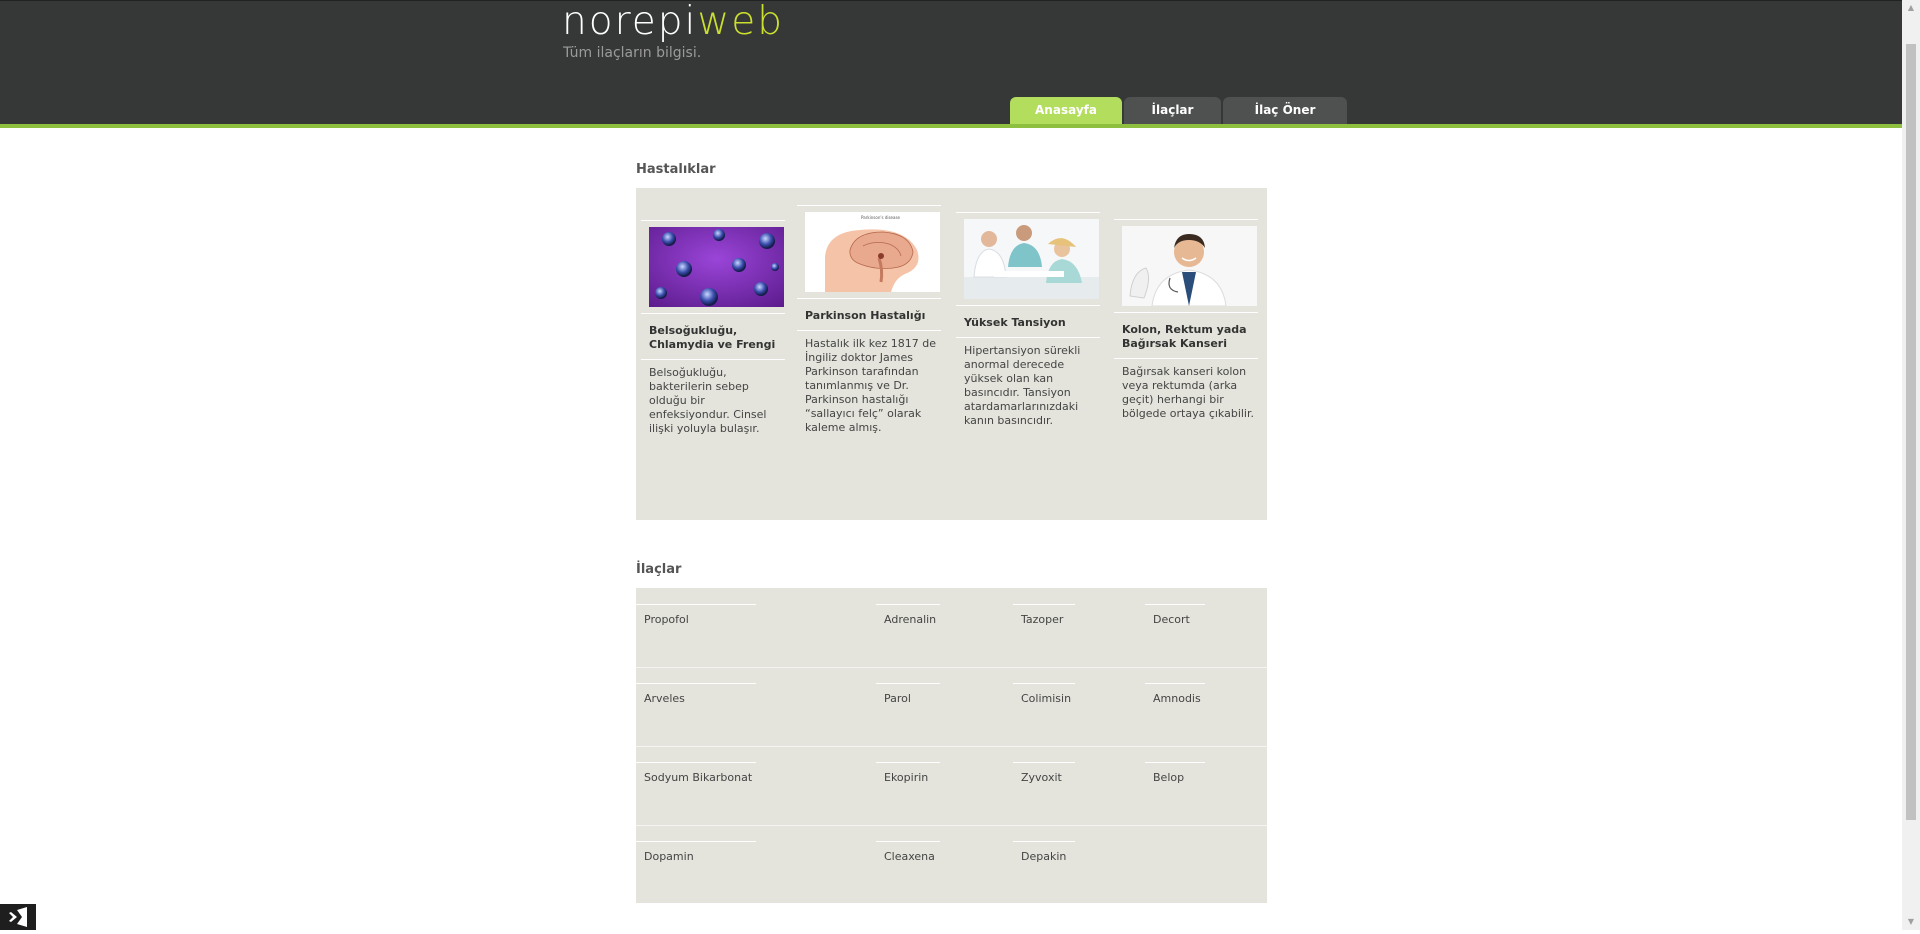 Image resolution: width=1920 pixels, height=934 pixels. Describe the element at coordinates (951, 707) in the screenshot. I see `drug-row: Arveles Parol Colimisin Amnodis` at that location.